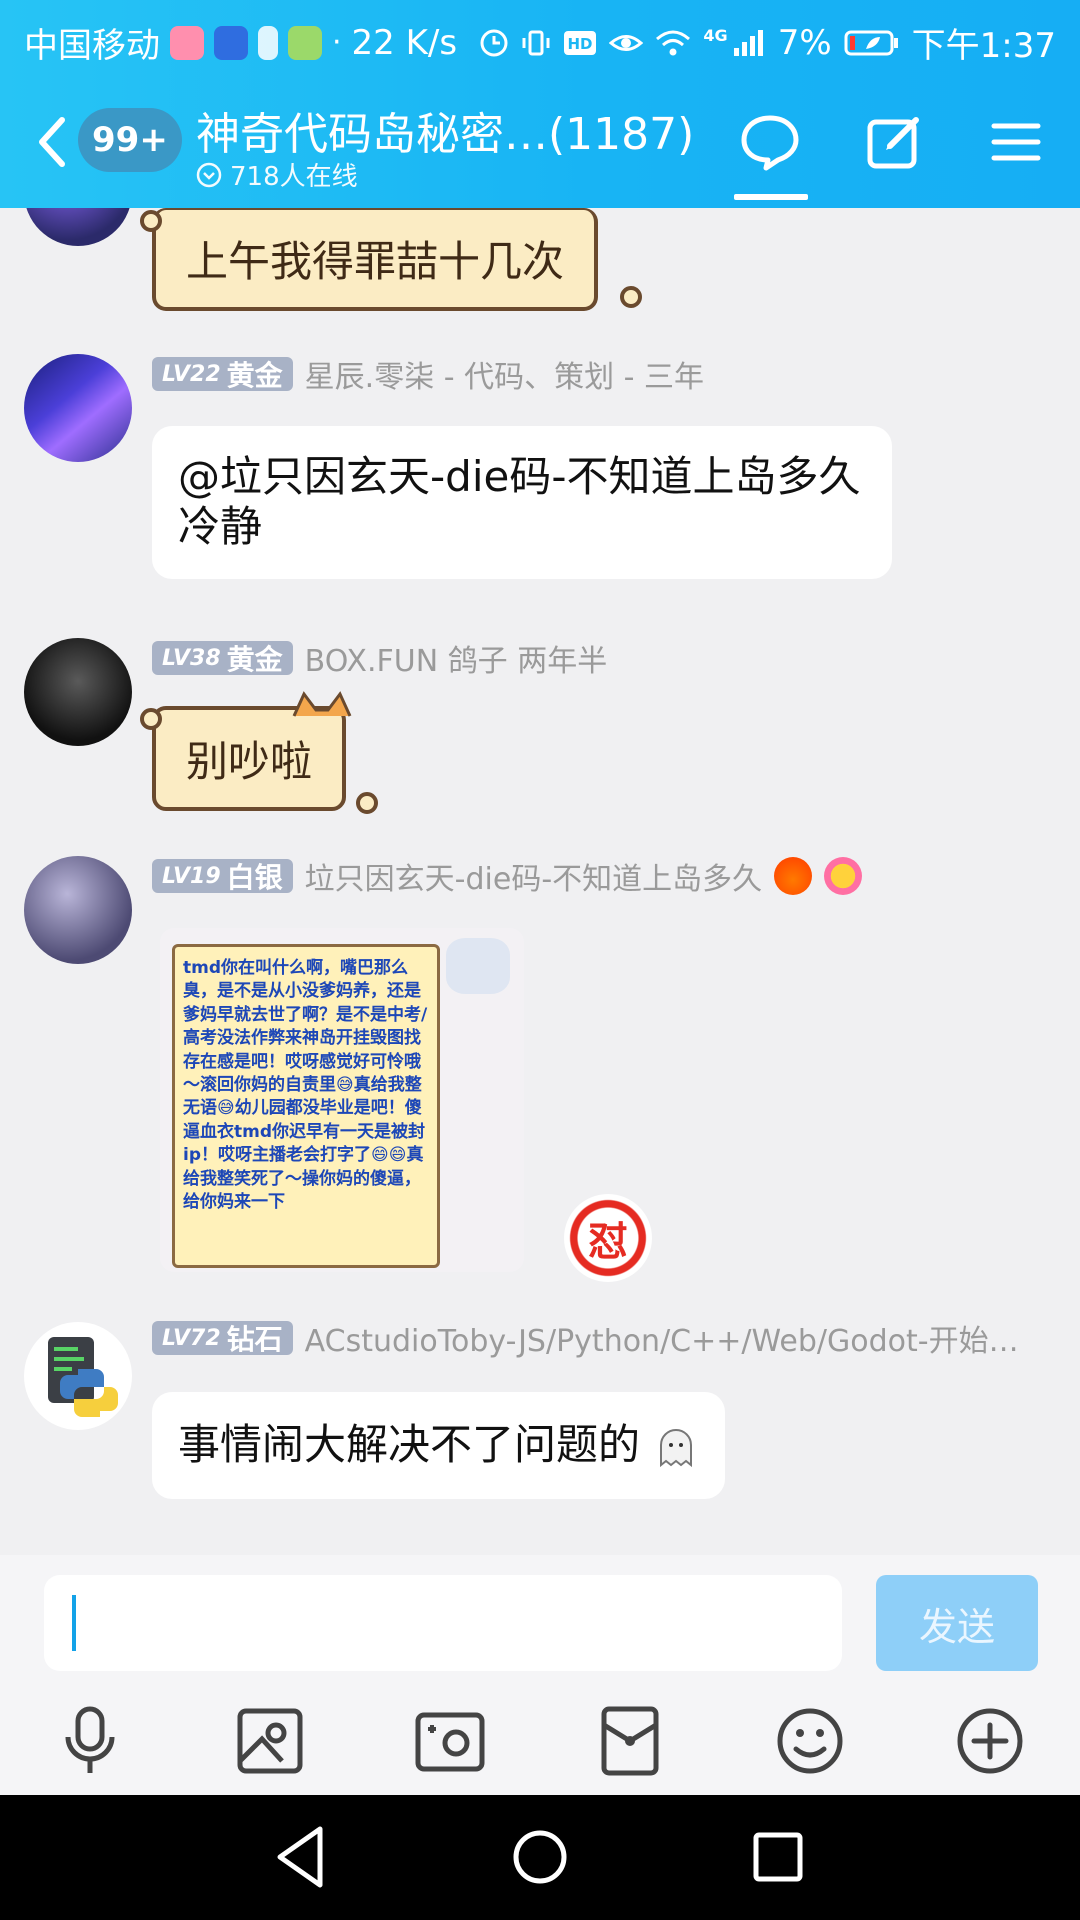 This screenshot has height=1920, width=1080. Describe the element at coordinates (90, 1741) in the screenshot. I see `microphone-icon` at that location.